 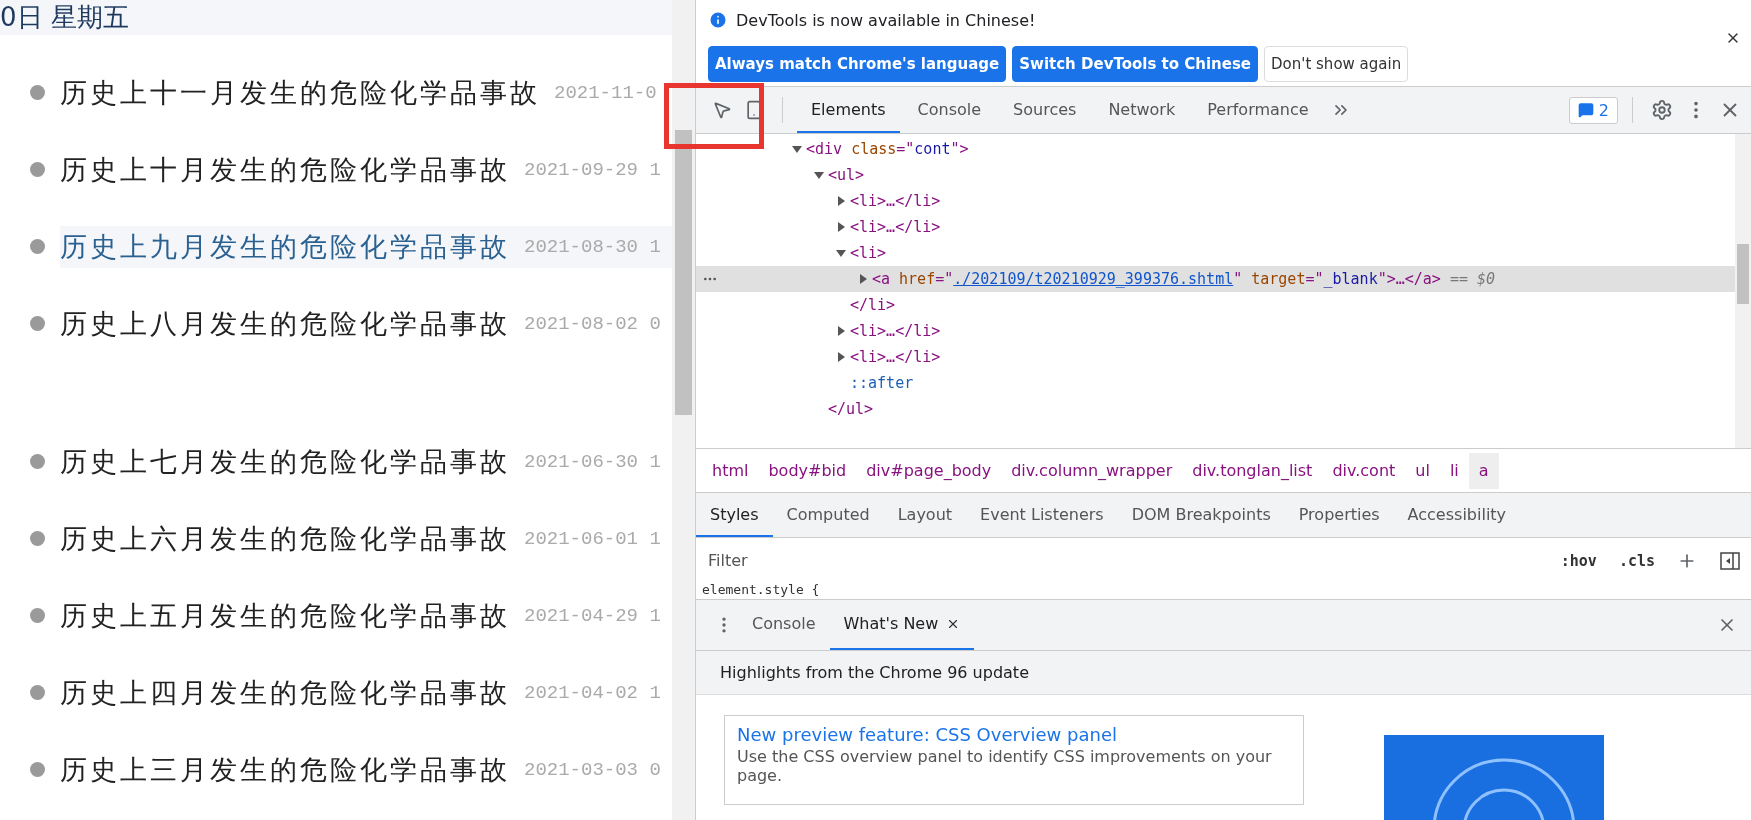 I want to click on markup-token: ::after, so click(x=882, y=383).